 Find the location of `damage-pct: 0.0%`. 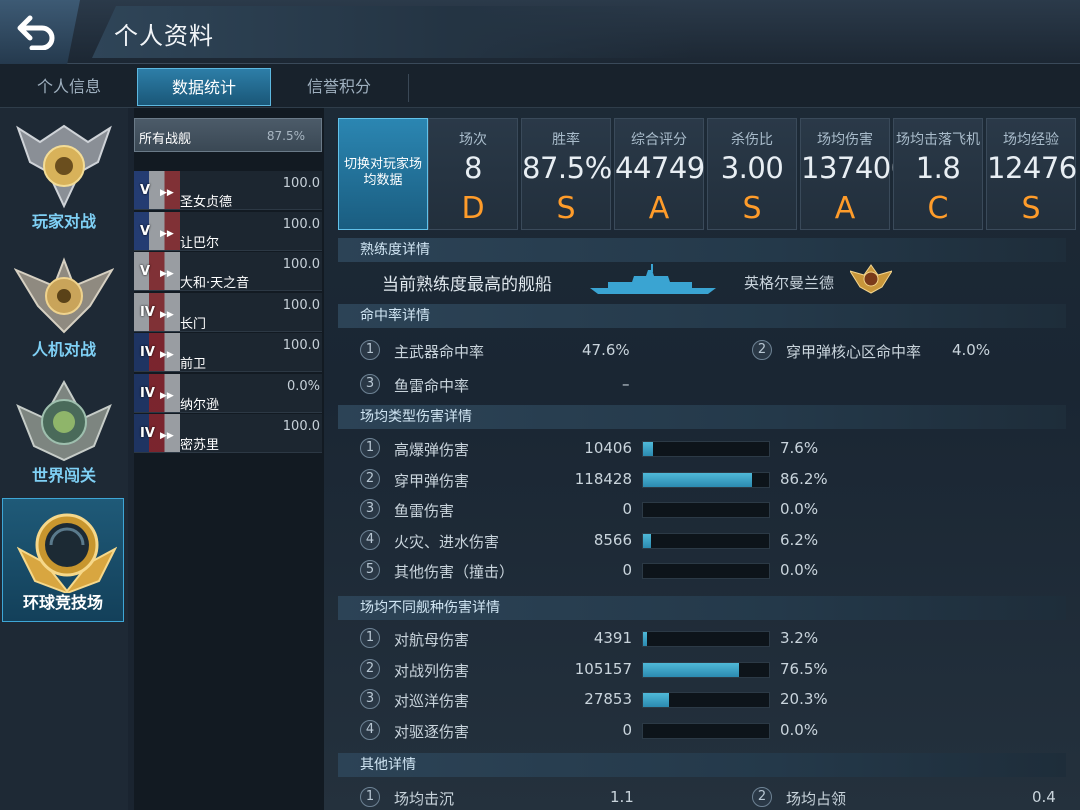

damage-pct: 0.0% is located at coordinates (799, 509).